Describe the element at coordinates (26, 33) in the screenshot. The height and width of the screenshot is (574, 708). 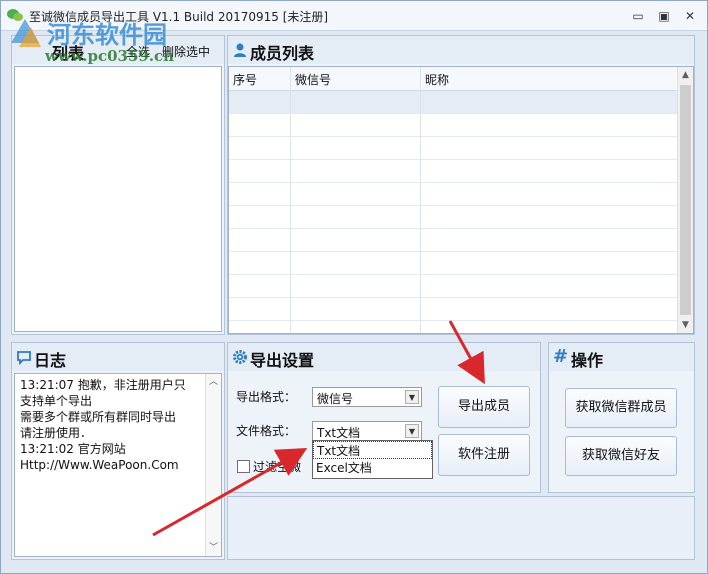
I see `watermark-logo-icon` at that location.